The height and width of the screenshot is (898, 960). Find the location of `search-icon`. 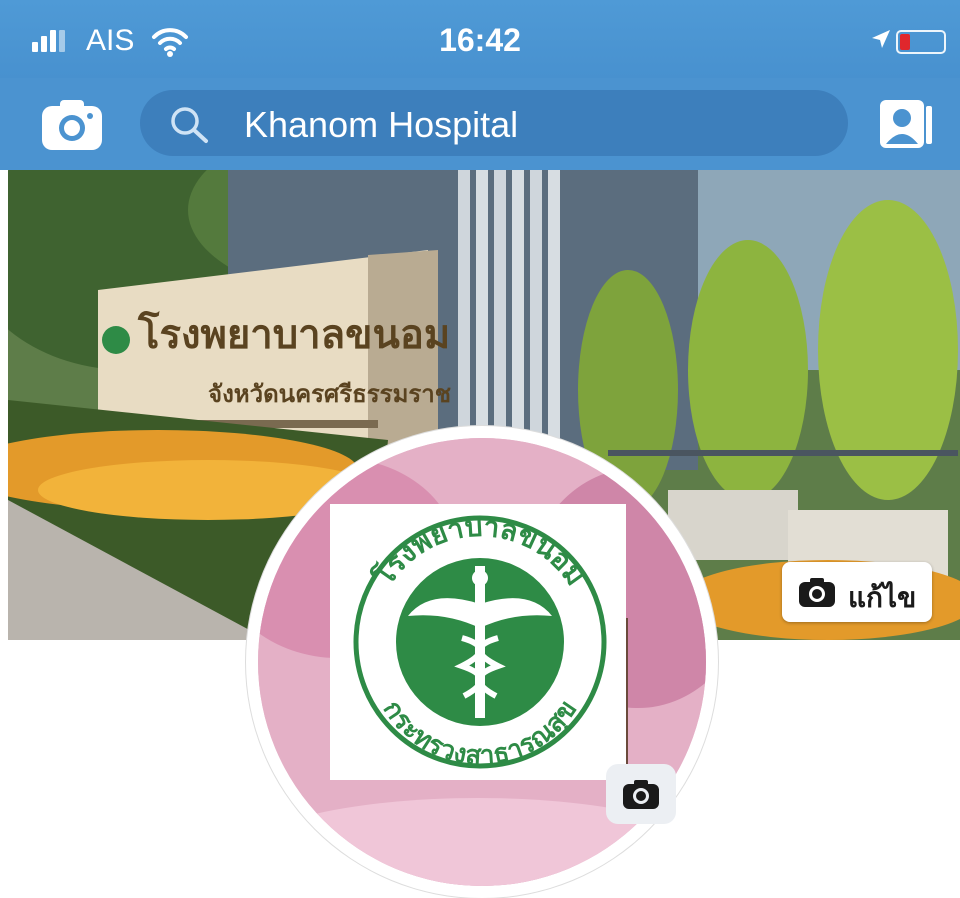

search-icon is located at coordinates (189, 125).